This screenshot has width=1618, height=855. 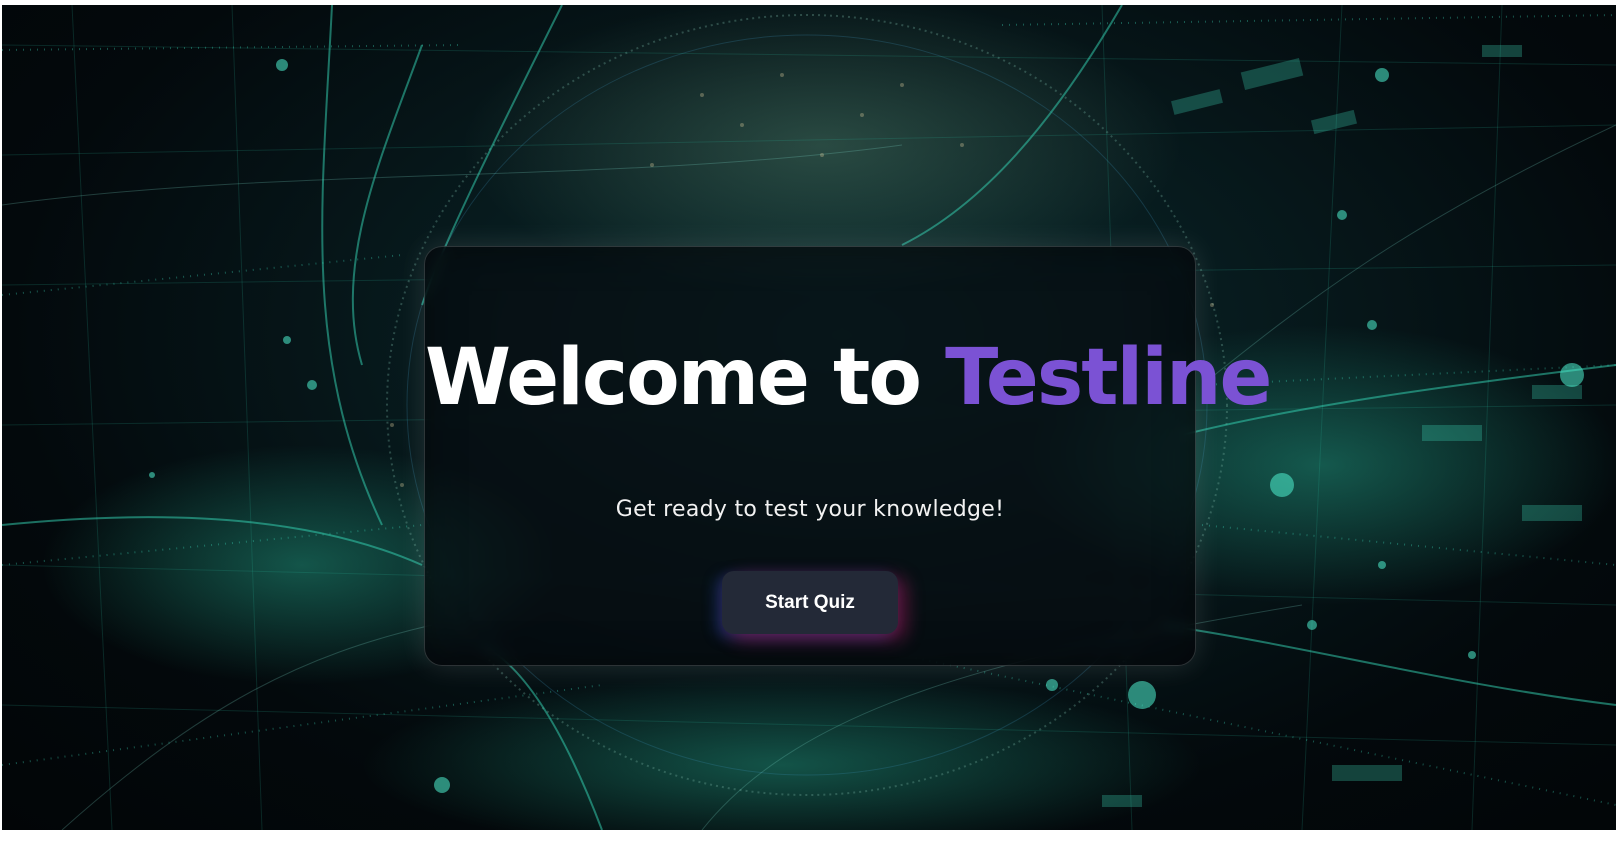 I want to click on subtitle: Get ready to test your knowledge!, so click(x=810, y=509).